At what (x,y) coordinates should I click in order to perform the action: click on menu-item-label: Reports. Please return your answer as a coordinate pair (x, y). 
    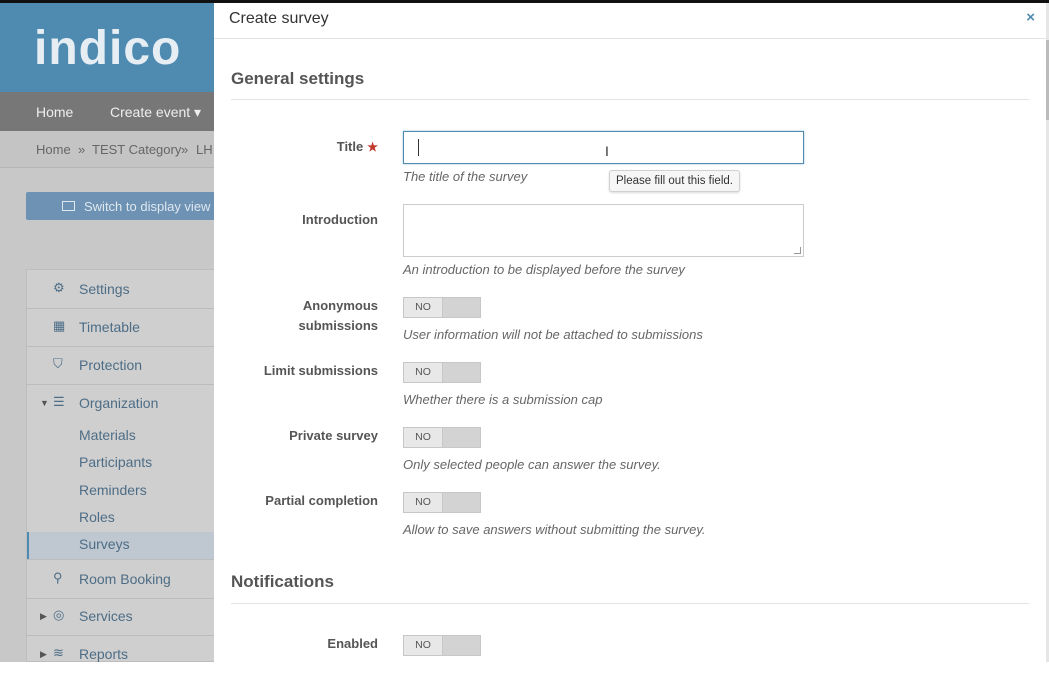
    Looking at the image, I should click on (104, 654).